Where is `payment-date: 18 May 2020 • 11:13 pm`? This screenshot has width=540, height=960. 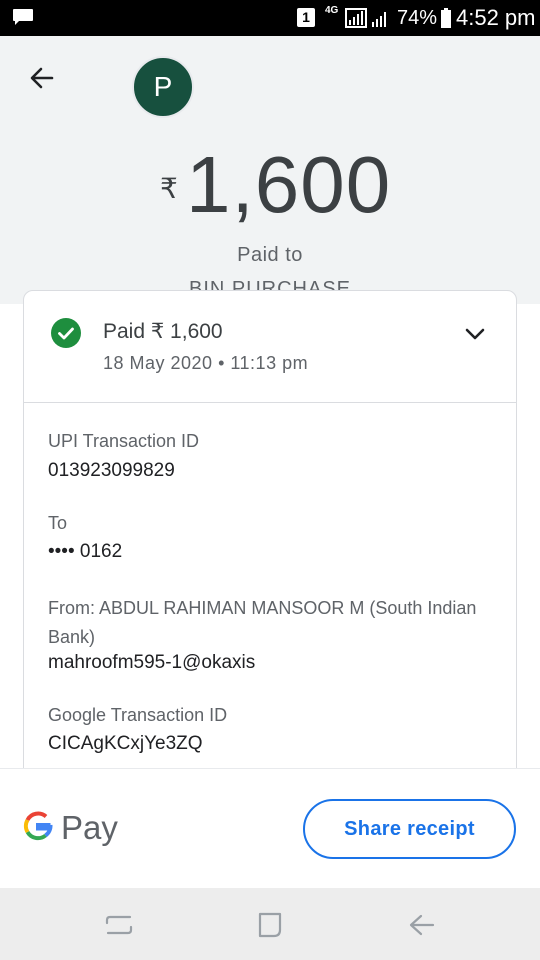 payment-date: 18 May 2020 • 11:13 pm is located at coordinates (206, 363).